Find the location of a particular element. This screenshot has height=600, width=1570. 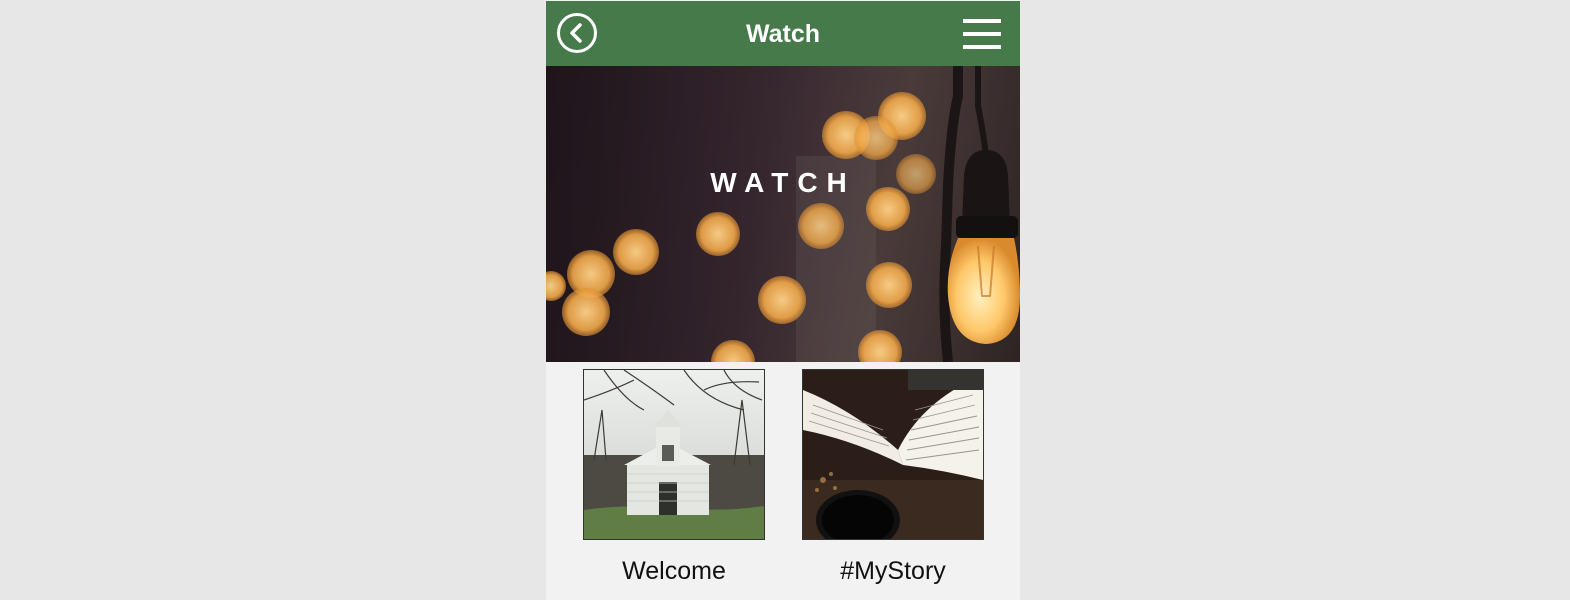

hero-banner: WATCH is located at coordinates (783, 214).